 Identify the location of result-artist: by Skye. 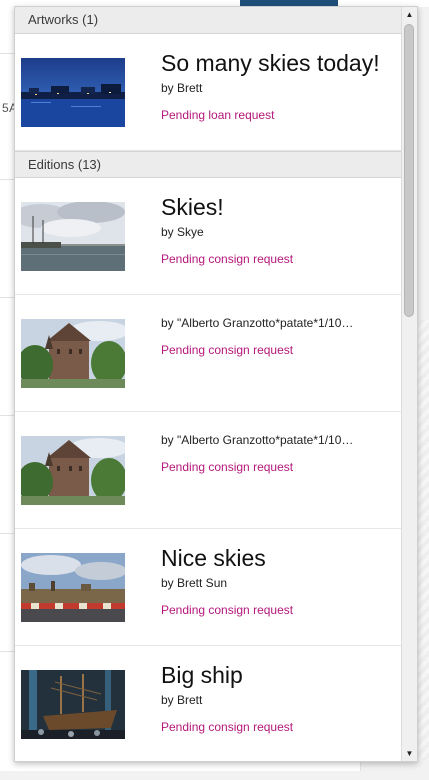
(182, 232).